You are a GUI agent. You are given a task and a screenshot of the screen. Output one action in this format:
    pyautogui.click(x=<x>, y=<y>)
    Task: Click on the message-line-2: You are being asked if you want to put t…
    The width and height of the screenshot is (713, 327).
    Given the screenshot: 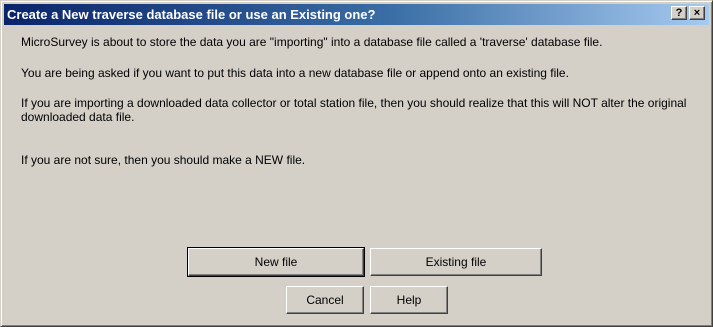 What is the action you would take?
    pyautogui.click(x=295, y=73)
    